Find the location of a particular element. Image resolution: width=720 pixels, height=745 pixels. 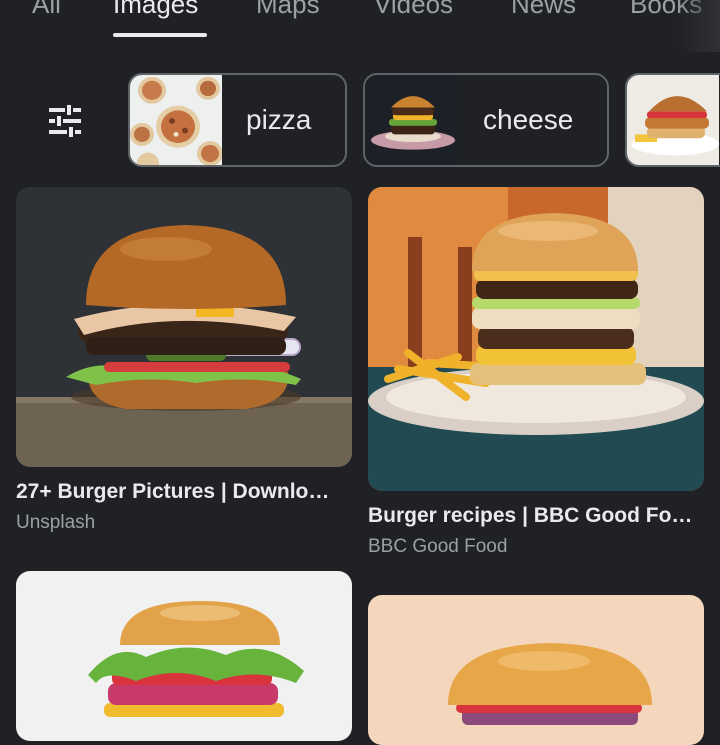

cheeseburger-thumbnail is located at coordinates (411, 120).